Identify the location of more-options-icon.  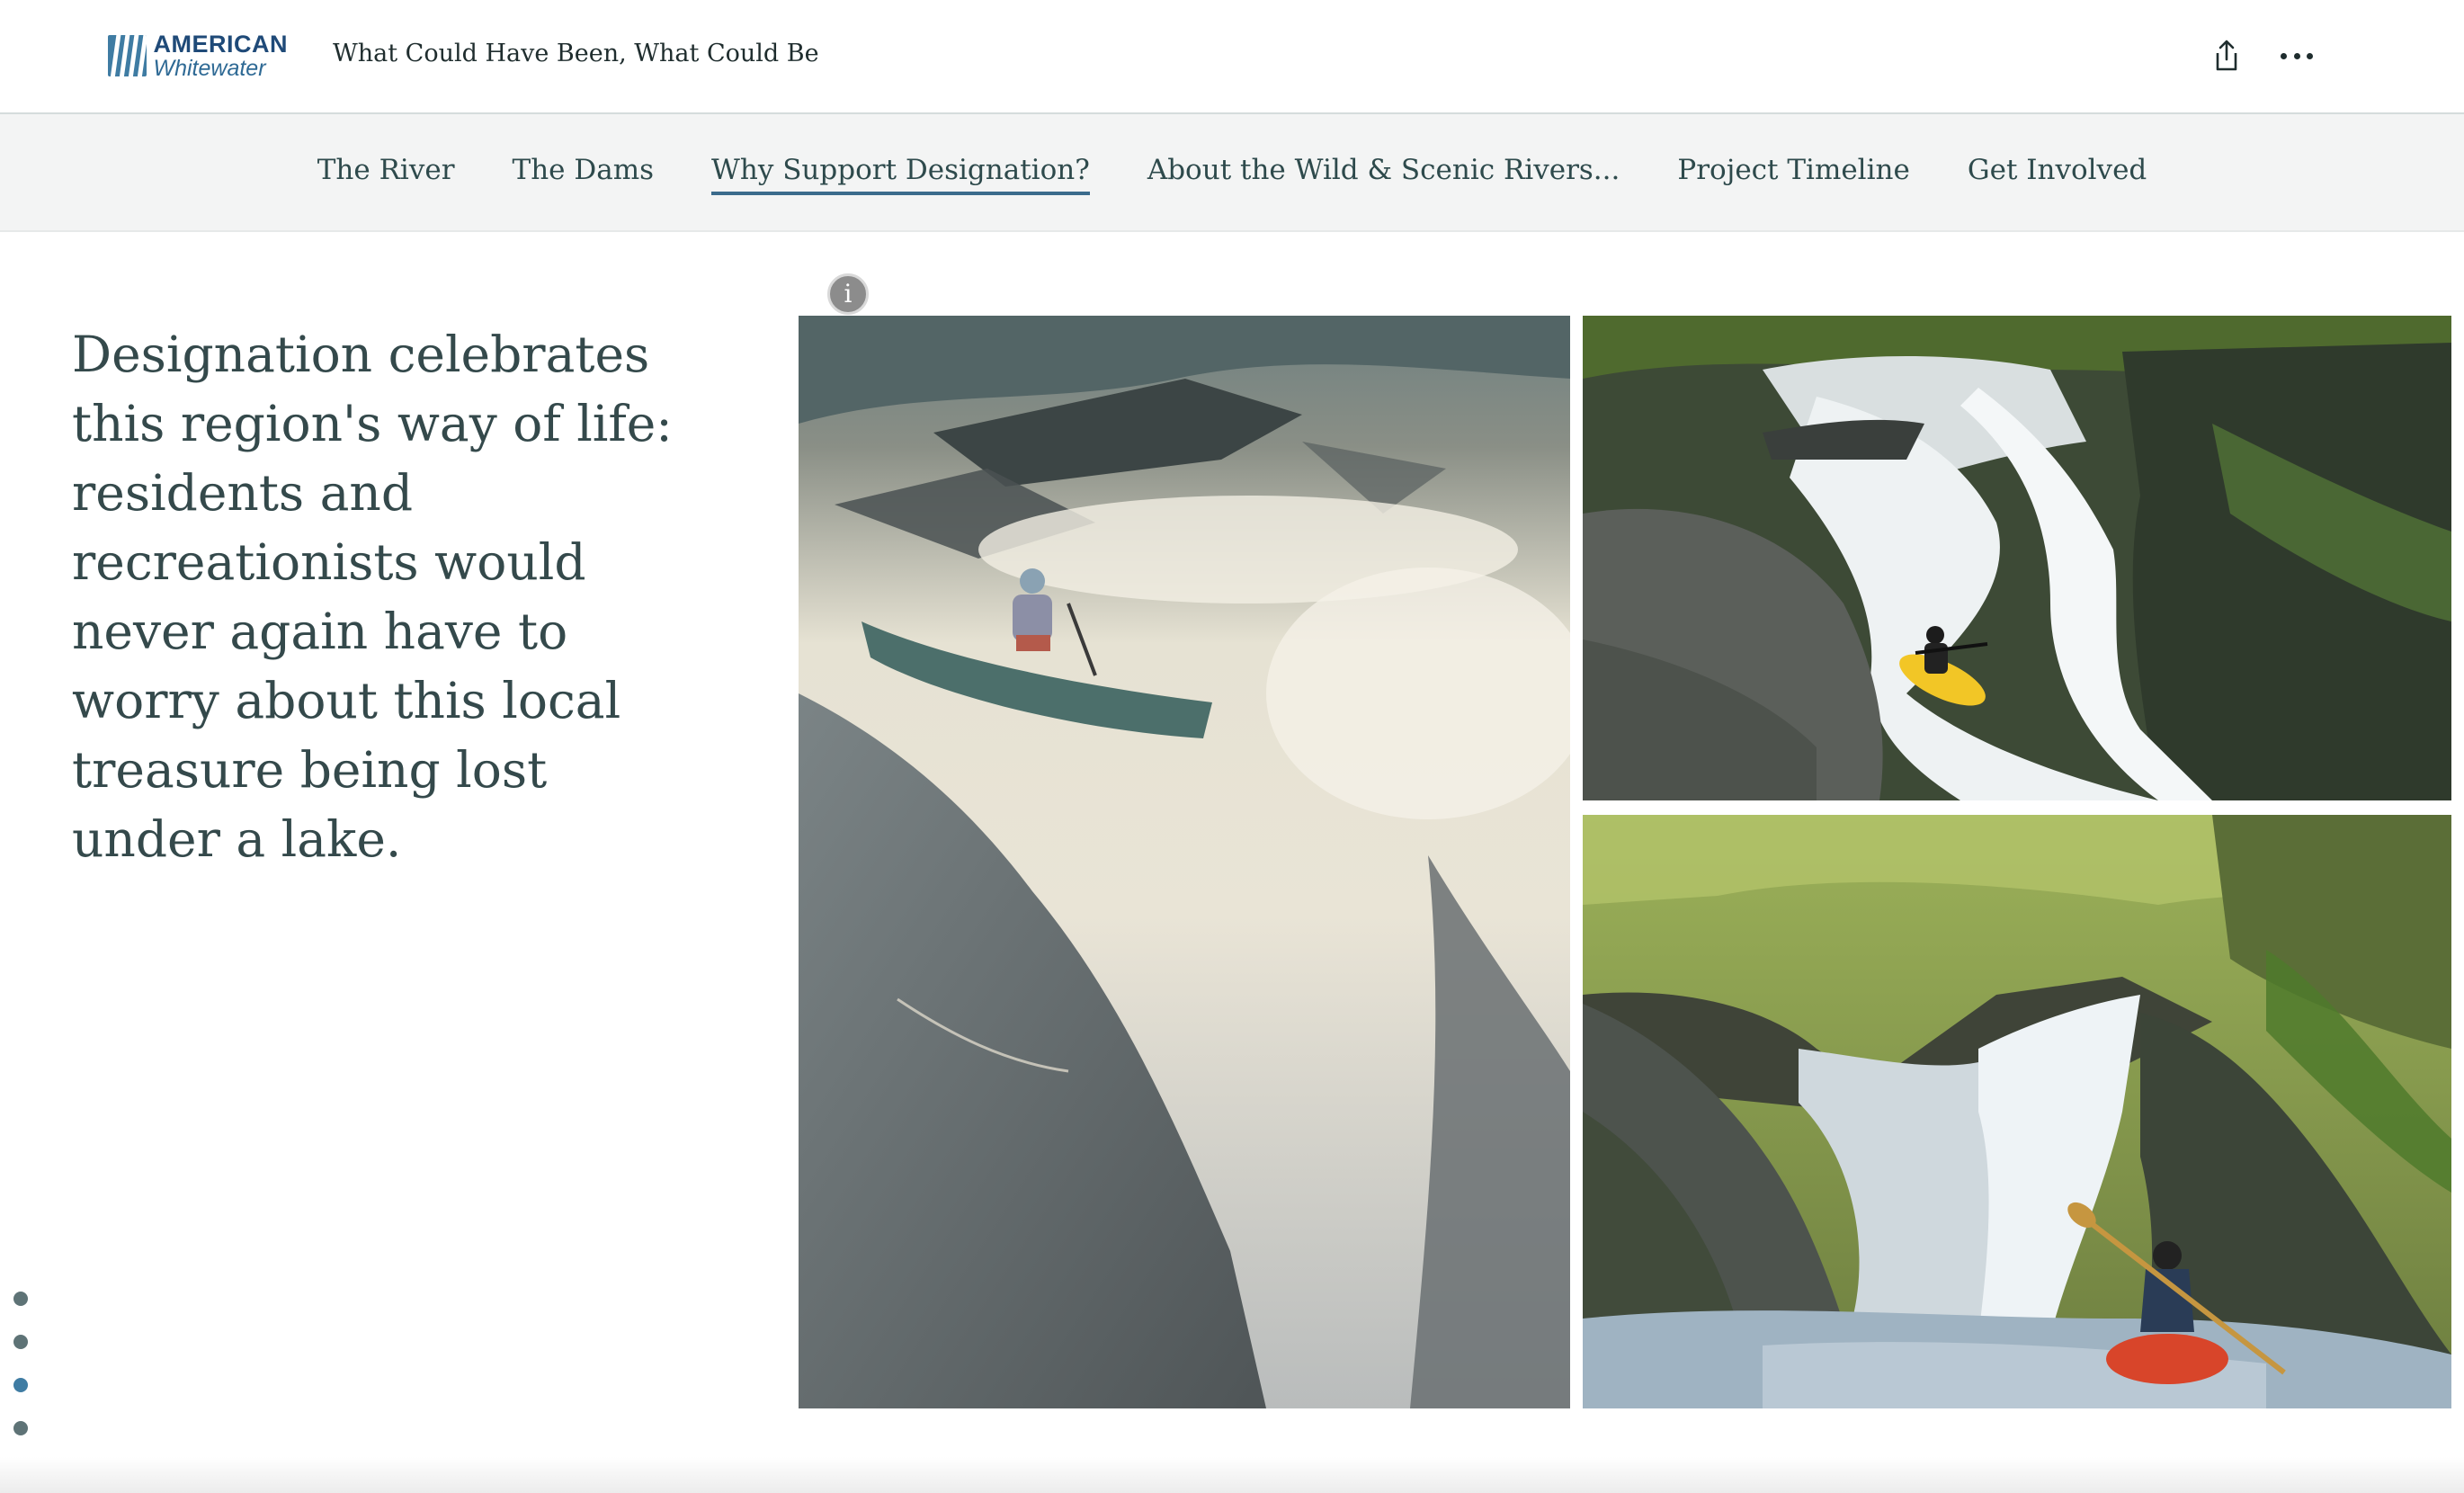
(2284, 55).